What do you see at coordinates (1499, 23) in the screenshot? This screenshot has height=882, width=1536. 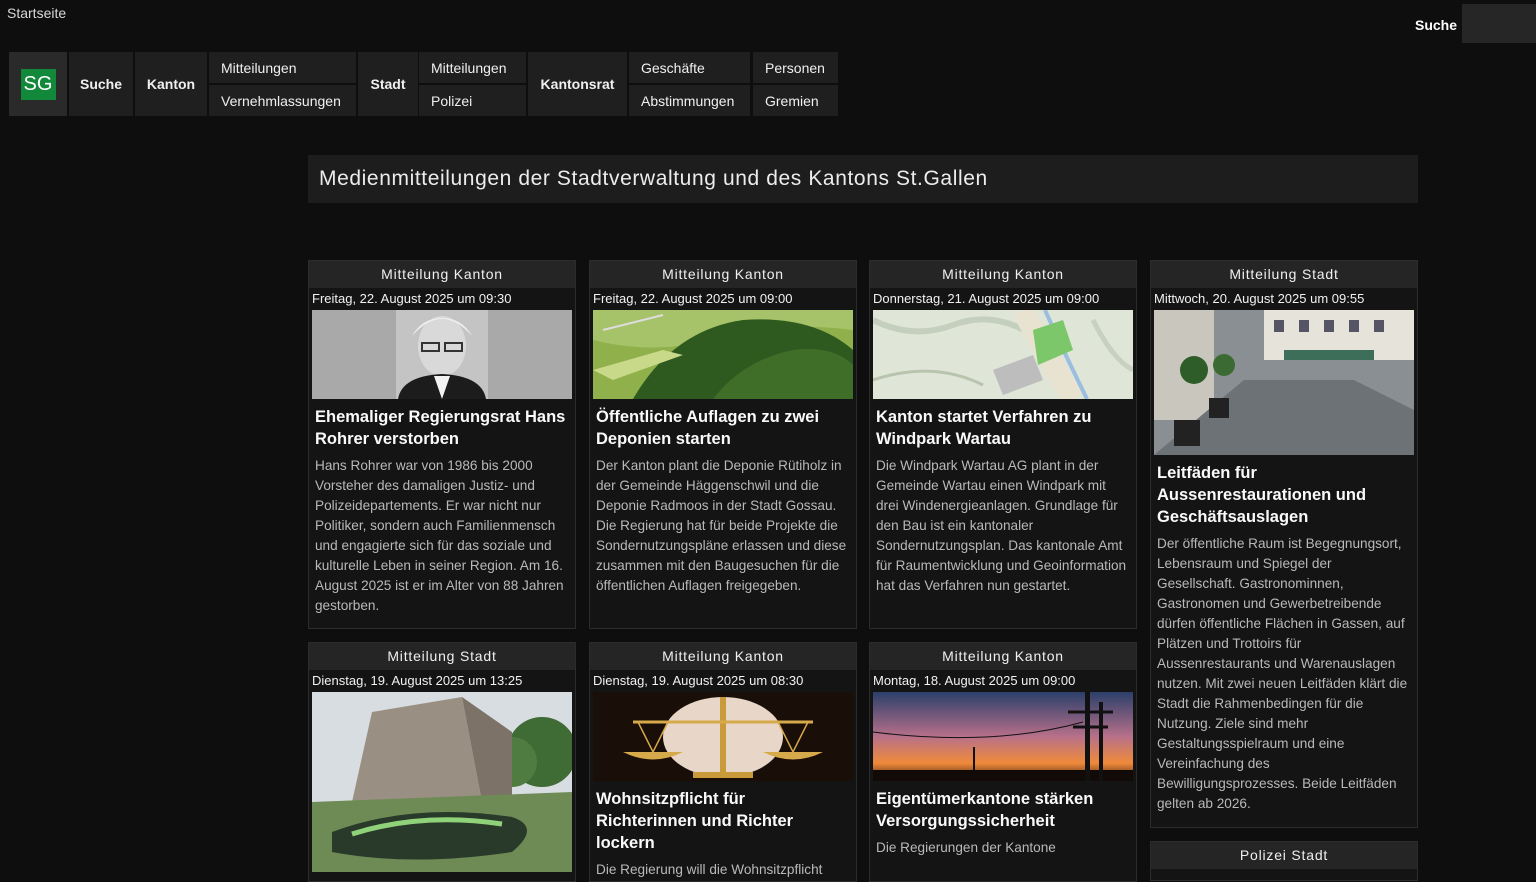 I see `search-input` at bounding box center [1499, 23].